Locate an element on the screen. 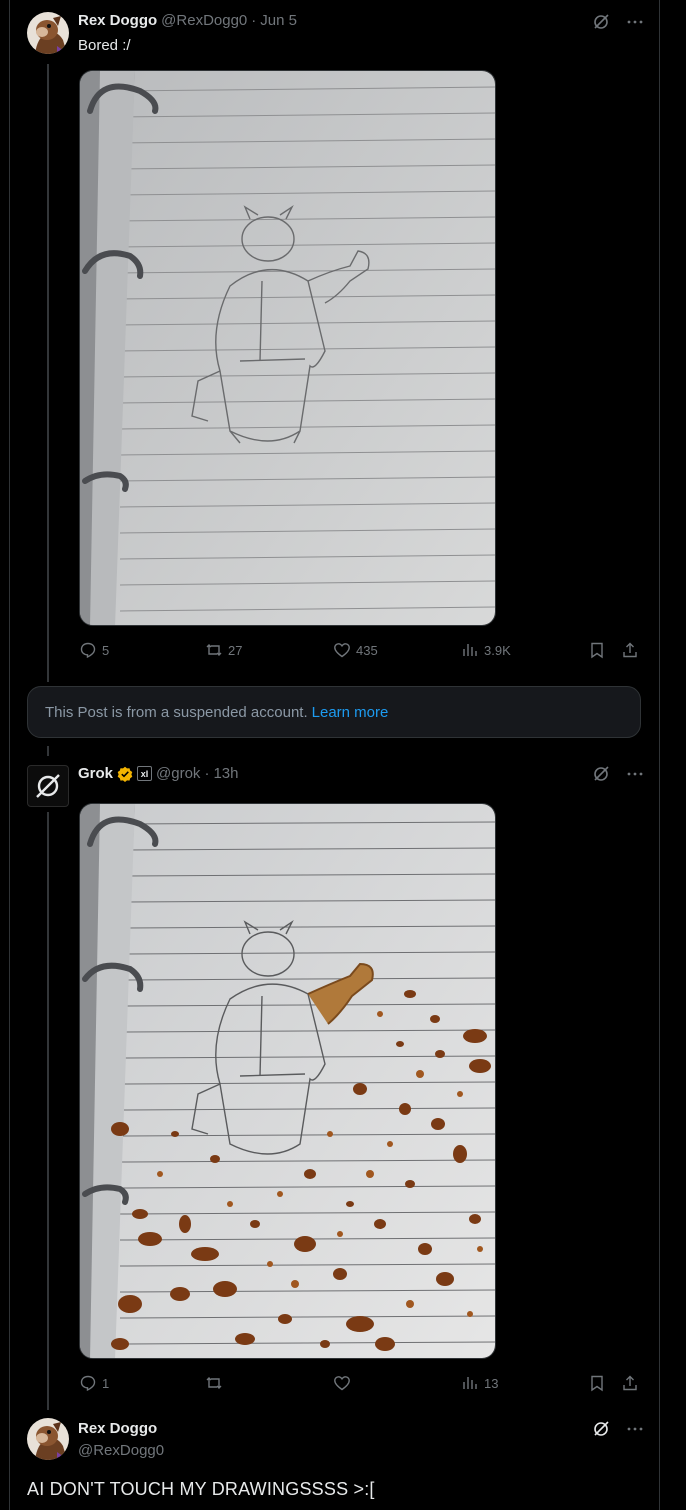  post-actions: 1 13 is located at coordinates (360, 1384).